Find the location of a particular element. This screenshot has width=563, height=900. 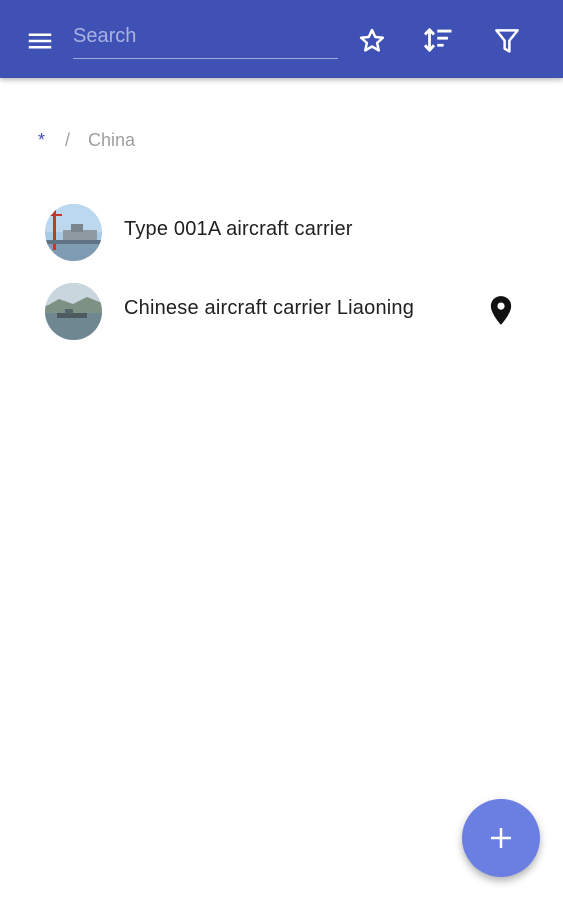

list-item-label: Type 001A aircraft carrier is located at coordinates (238, 229).